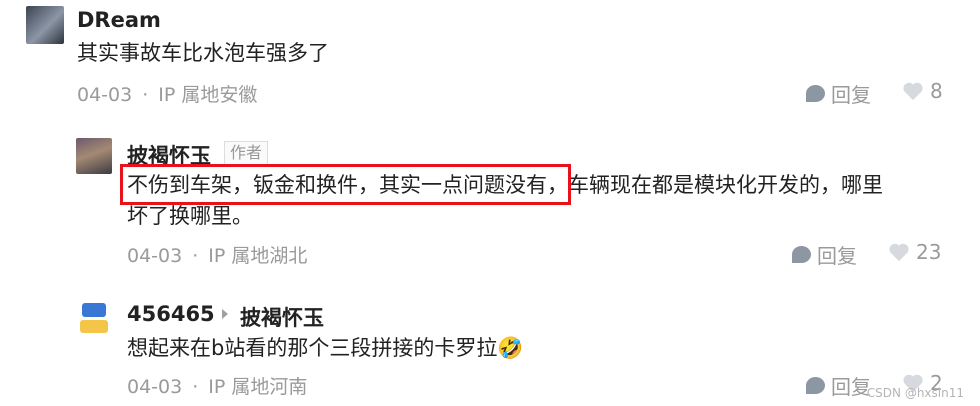 This screenshot has width=980, height=406. What do you see at coordinates (258, 256) in the screenshot?
I see `comment-location: IP 属地湖北` at bounding box center [258, 256].